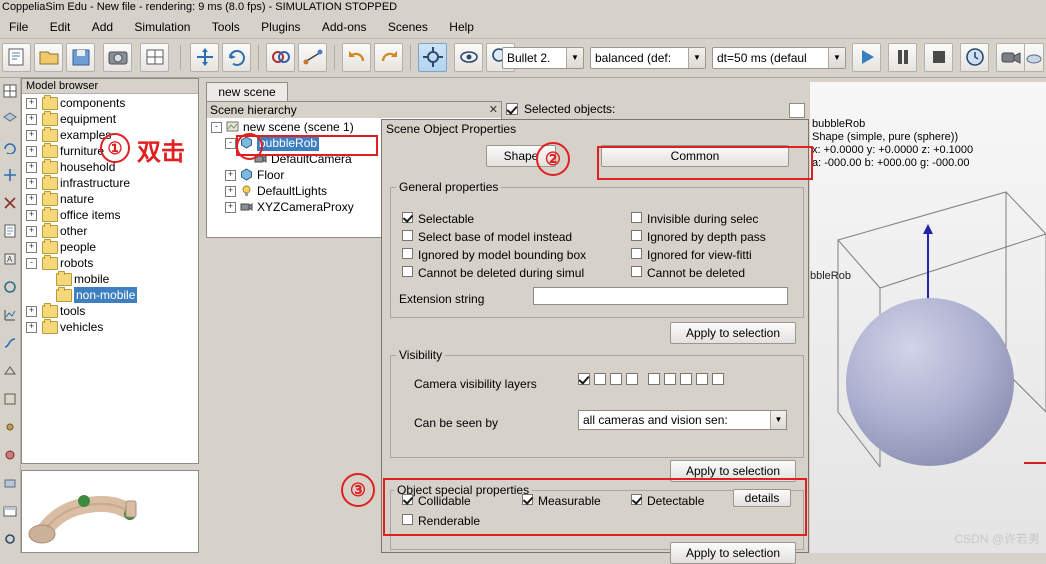  Describe the element at coordinates (110, 119) in the screenshot. I see `model-browser-item: + equipment` at that location.